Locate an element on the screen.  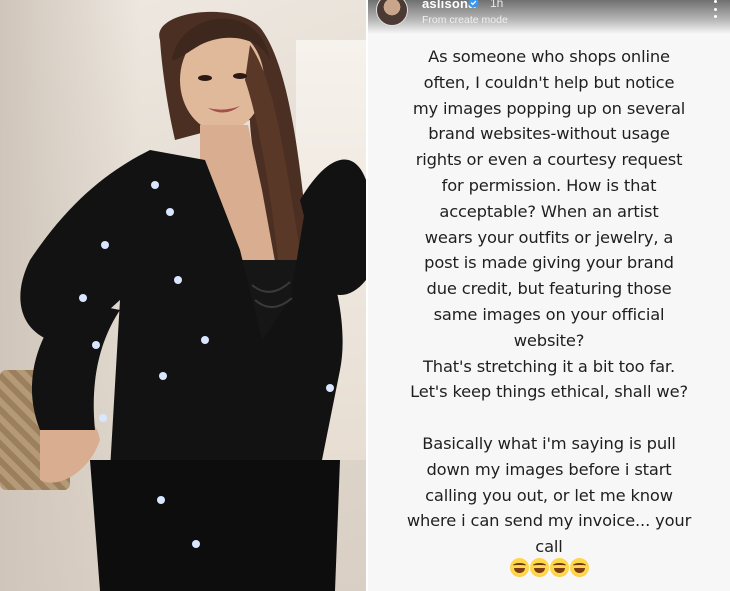
story-line: Basically what i'm saying is pull is located at coordinates (549, 443).